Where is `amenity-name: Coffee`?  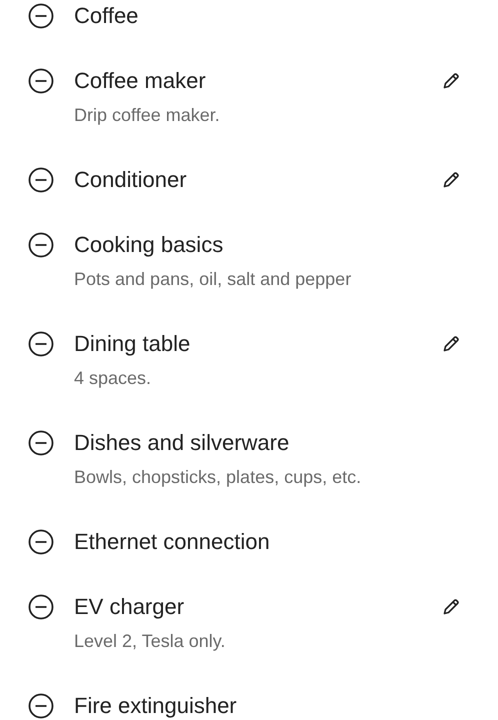 amenity-name: Coffee is located at coordinates (107, 16).